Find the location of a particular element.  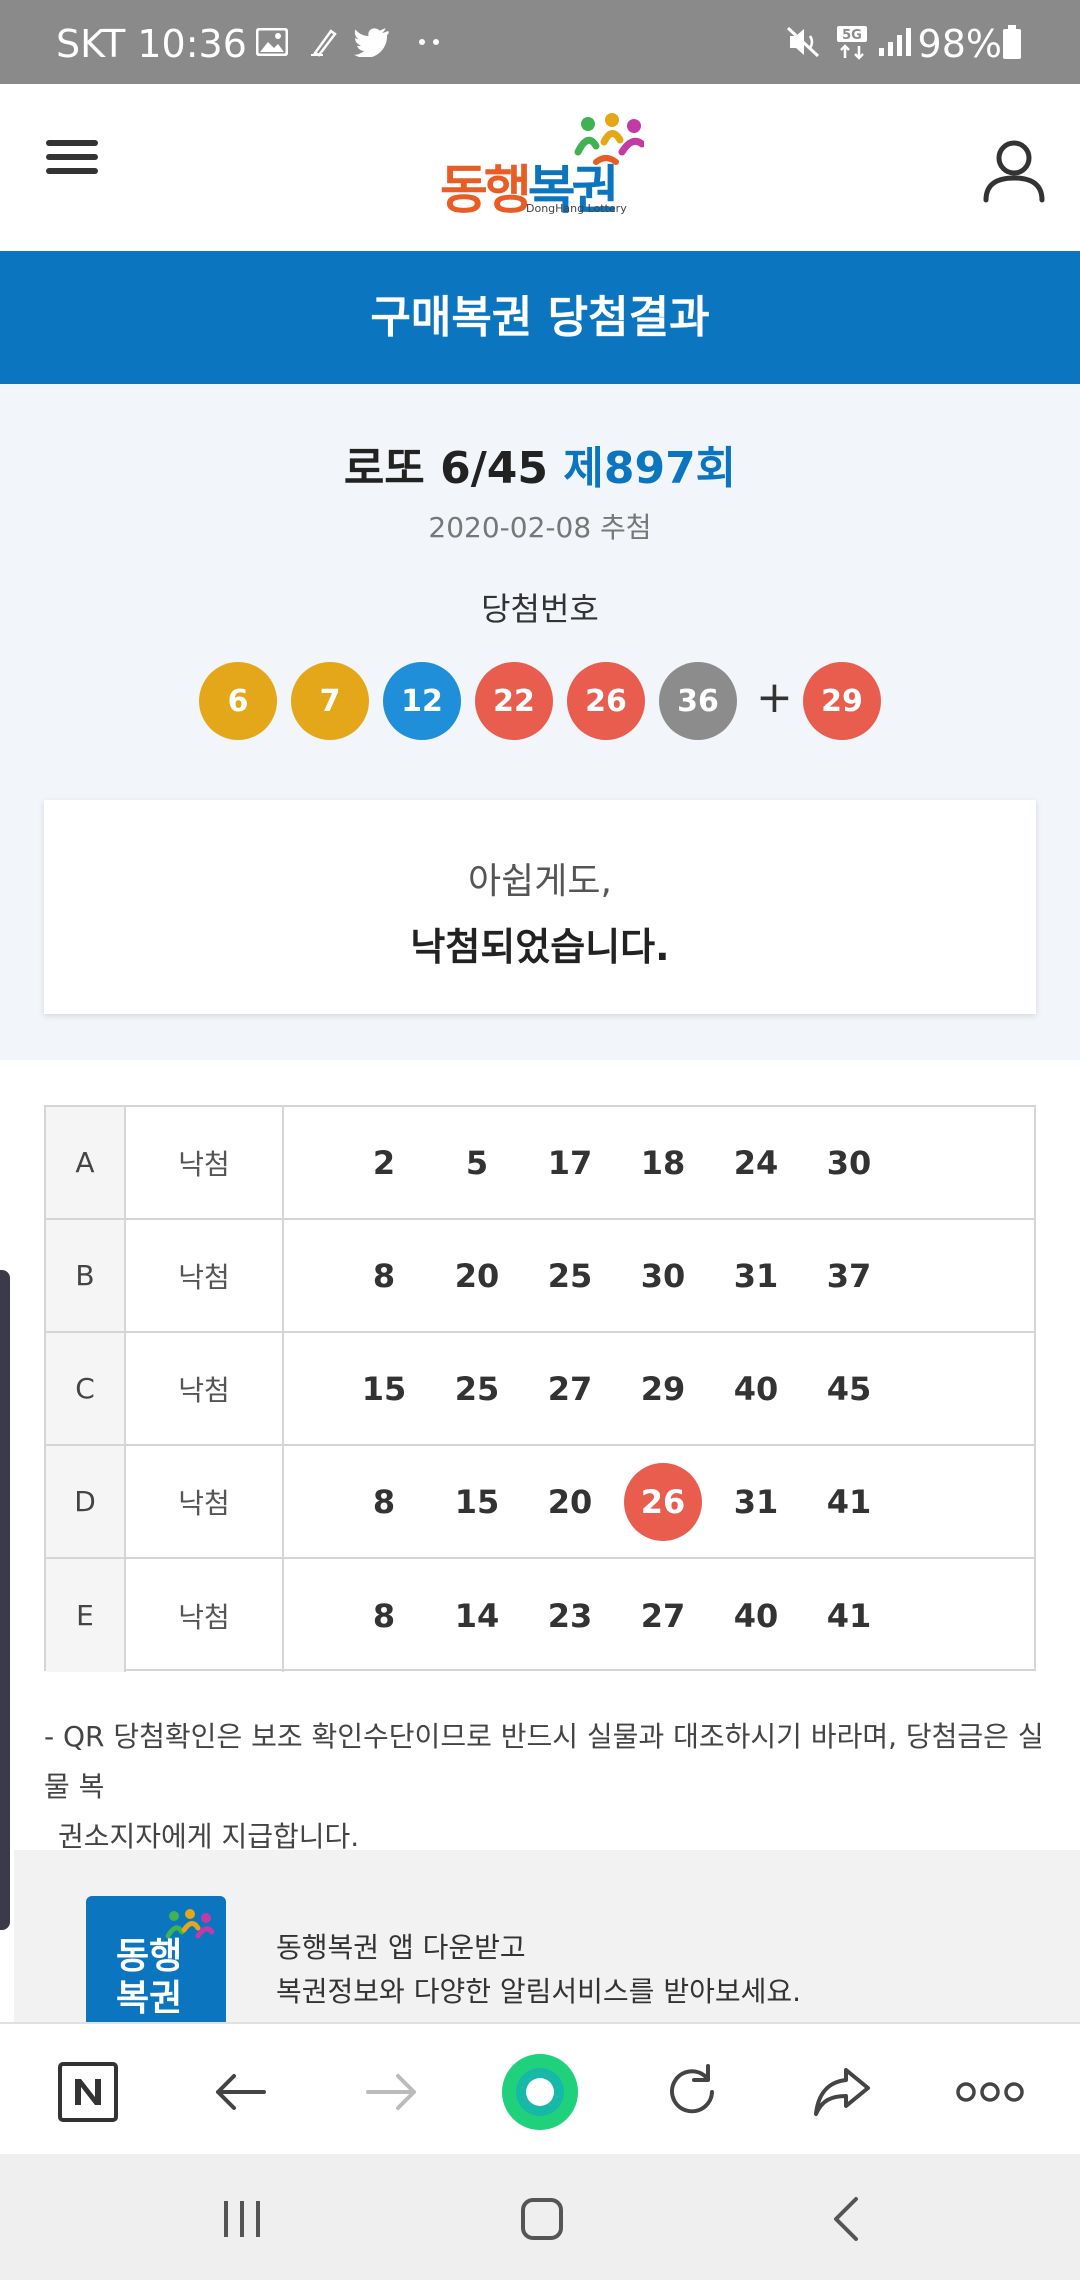

user-icon is located at coordinates (1014, 171).